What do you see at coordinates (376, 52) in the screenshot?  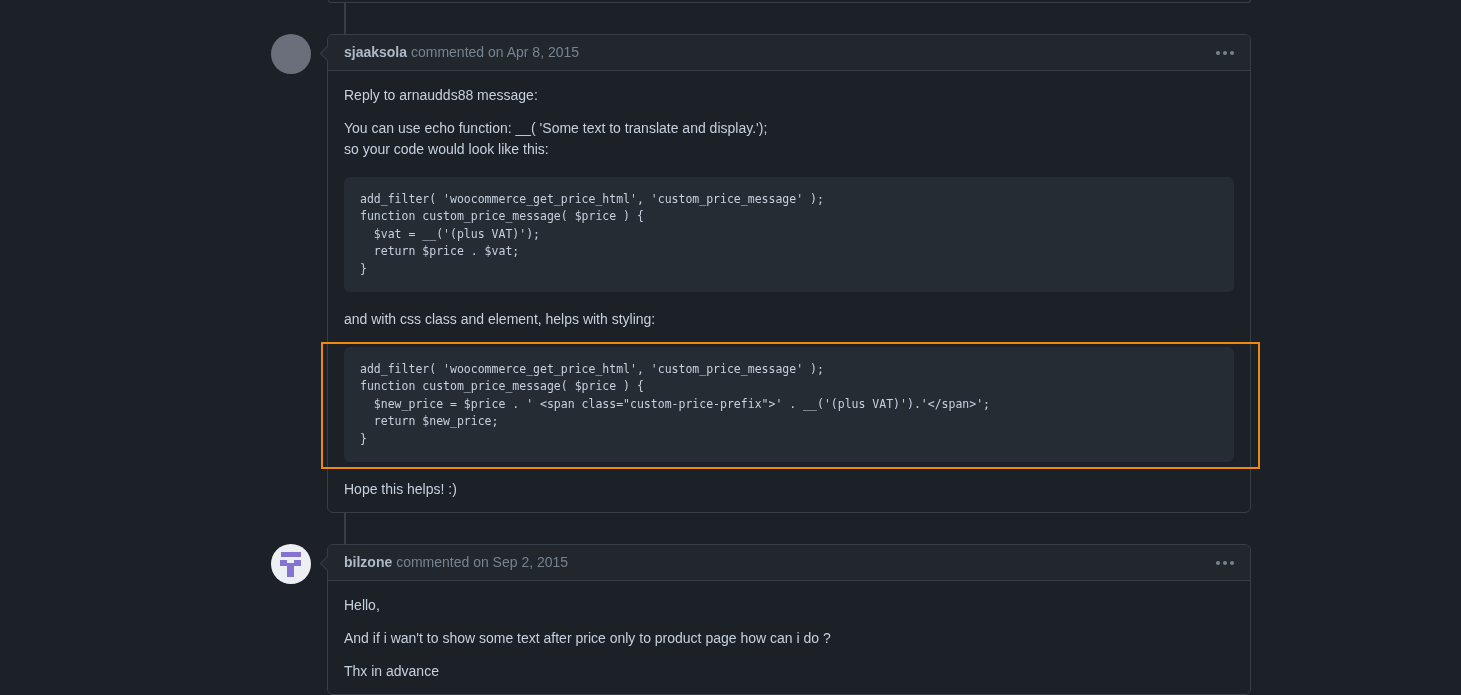 I see `author-link: sjaaksola` at bounding box center [376, 52].